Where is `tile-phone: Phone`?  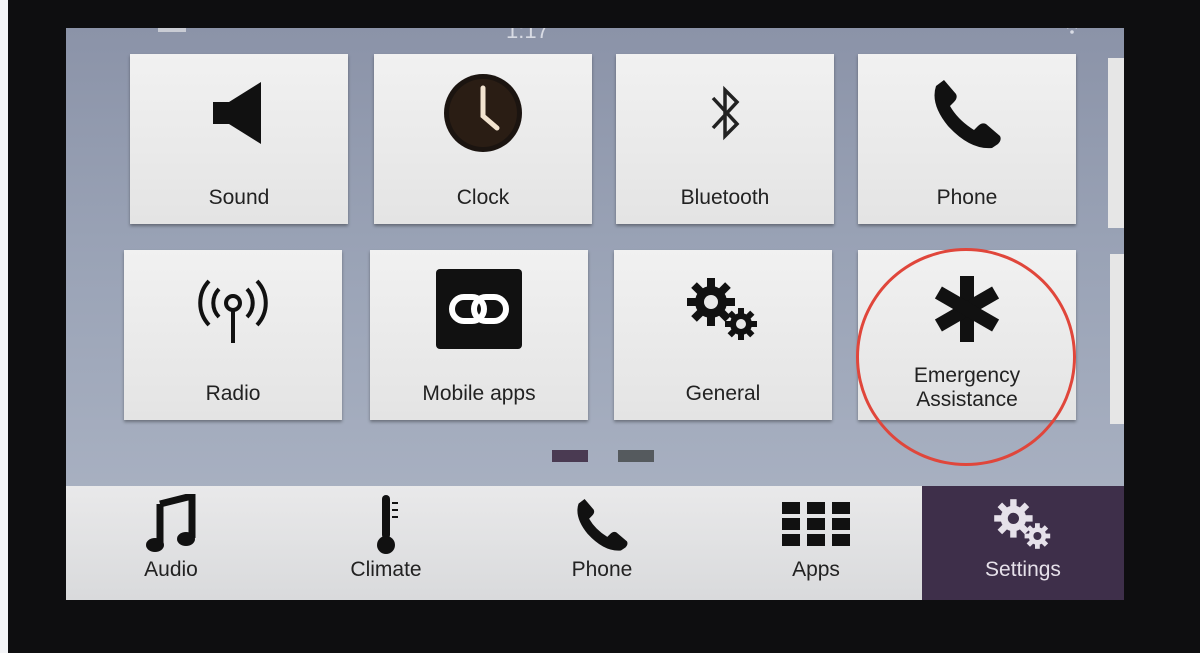
tile-phone: Phone is located at coordinates (967, 139).